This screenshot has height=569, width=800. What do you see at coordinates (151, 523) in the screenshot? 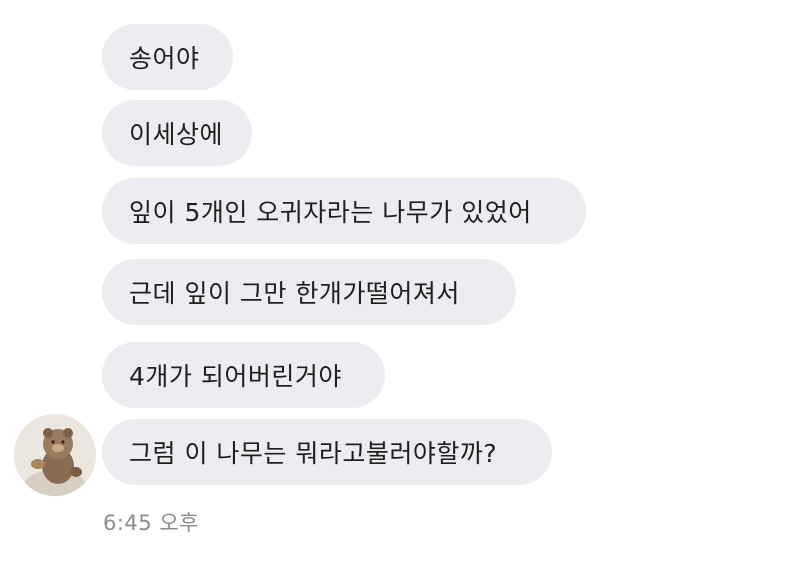
I see `message-timestamp: 6:45 오후` at bounding box center [151, 523].